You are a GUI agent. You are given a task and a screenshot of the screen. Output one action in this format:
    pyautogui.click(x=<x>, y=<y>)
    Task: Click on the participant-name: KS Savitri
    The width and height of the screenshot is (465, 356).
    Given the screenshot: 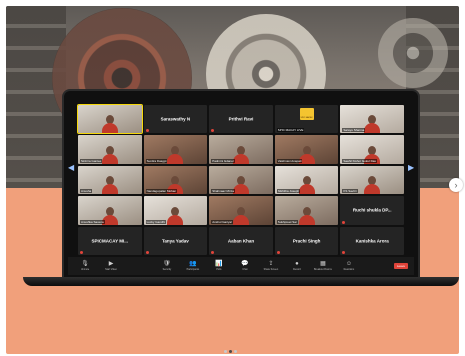 What is the action you would take?
    pyautogui.click(x=350, y=191)
    